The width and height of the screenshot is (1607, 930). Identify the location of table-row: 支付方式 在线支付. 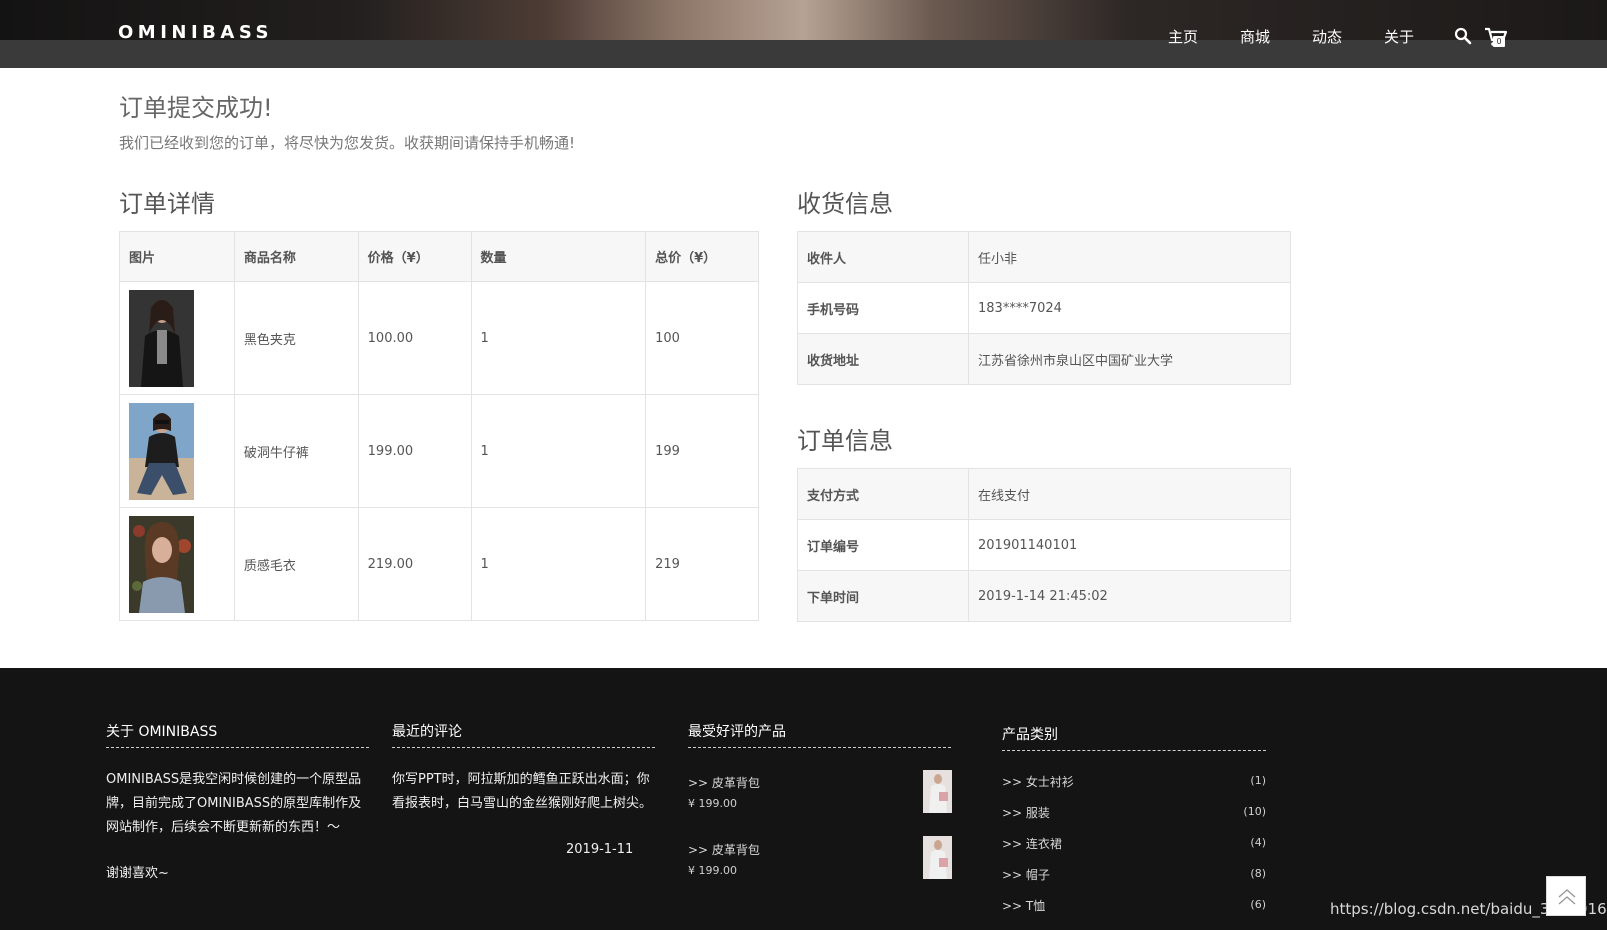
(1044, 494).